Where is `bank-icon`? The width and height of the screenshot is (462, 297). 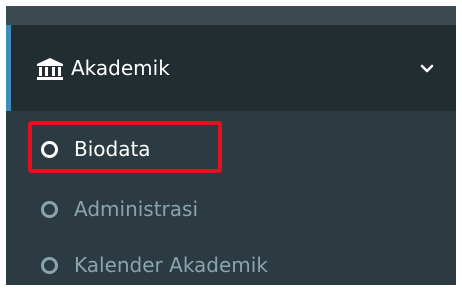
bank-icon is located at coordinates (50, 69).